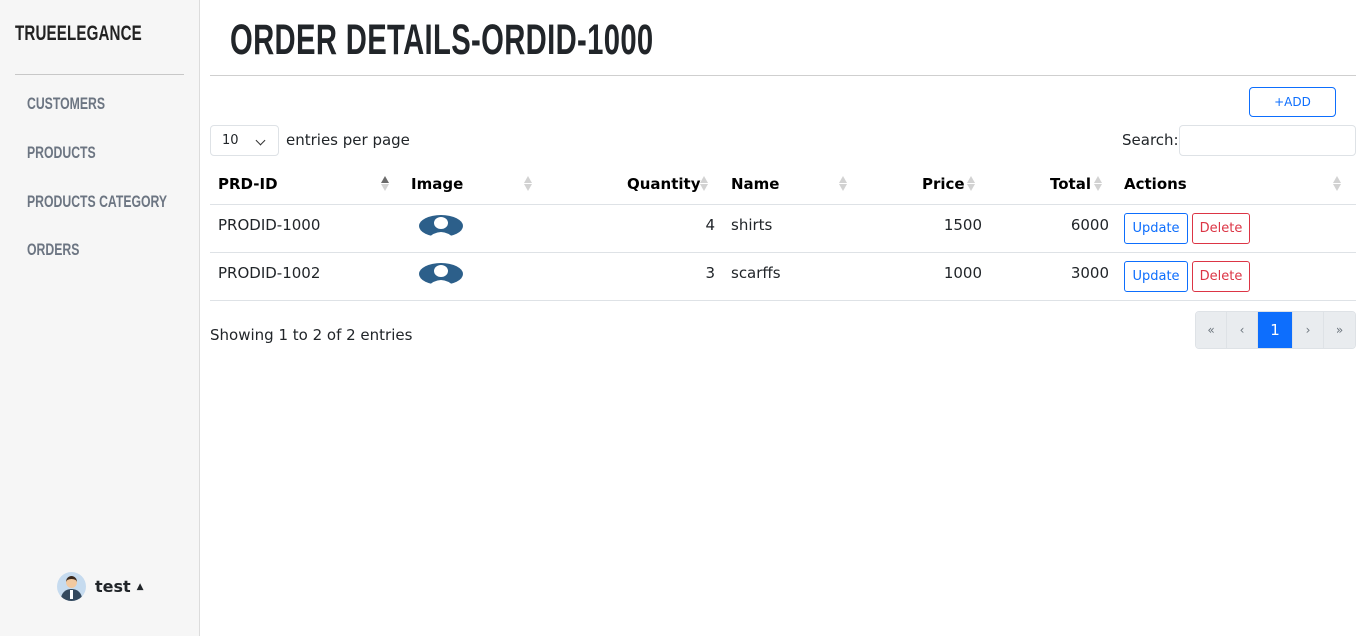 The width and height of the screenshot is (1366, 636). I want to click on page-1-button: 1, so click(1275, 330).